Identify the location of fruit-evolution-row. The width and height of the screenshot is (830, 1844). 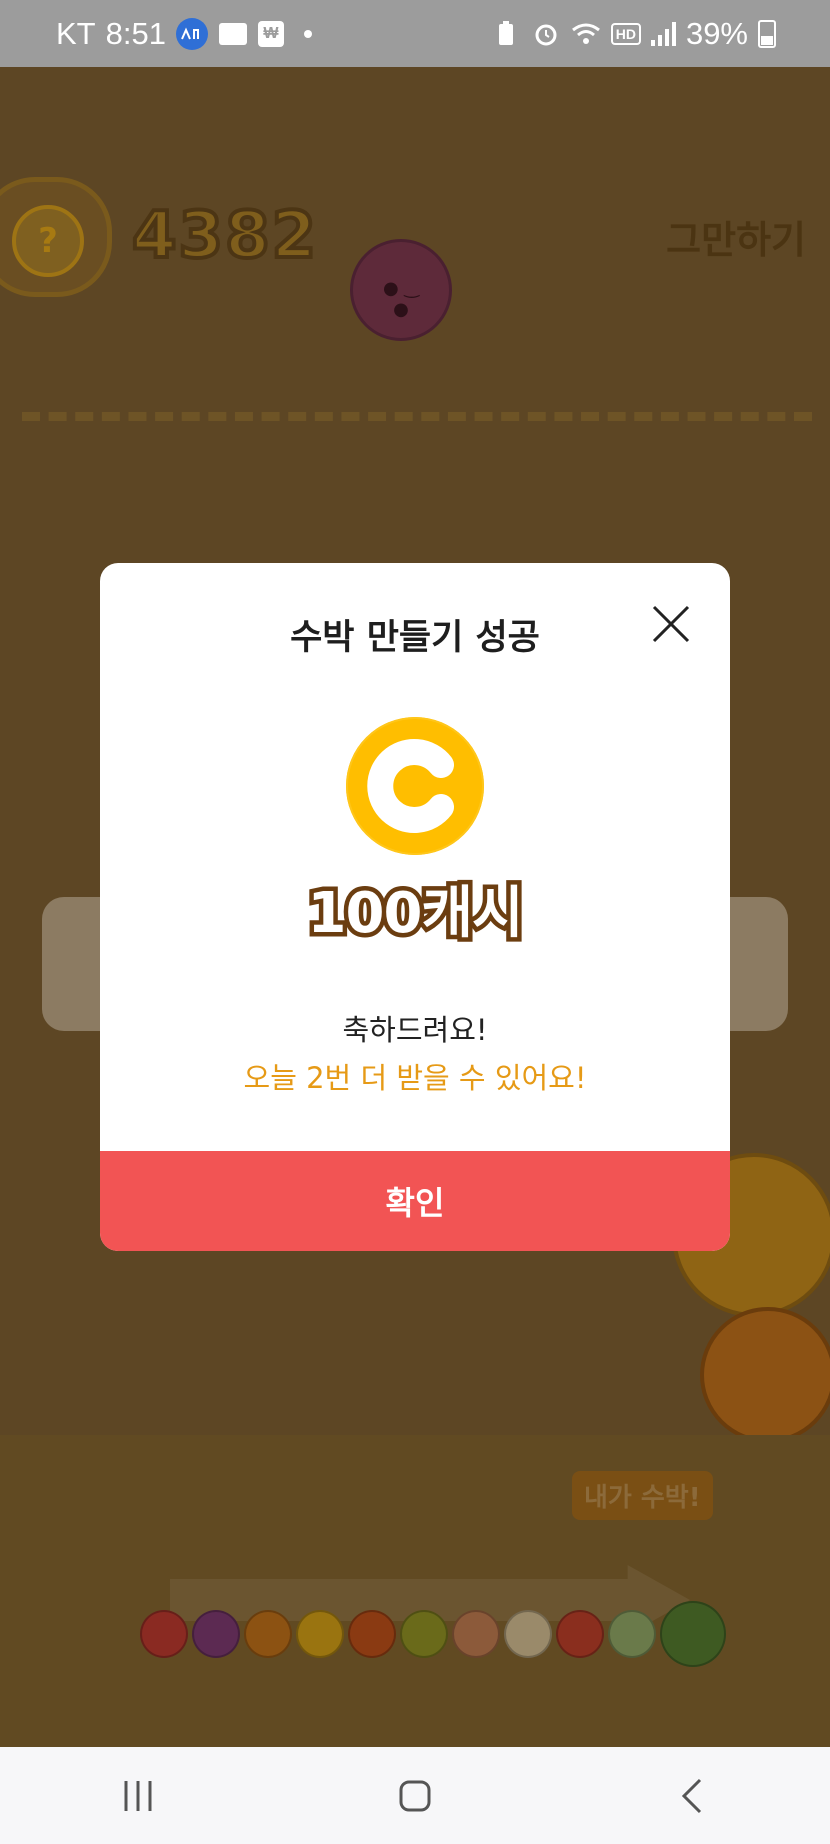
(433, 1634).